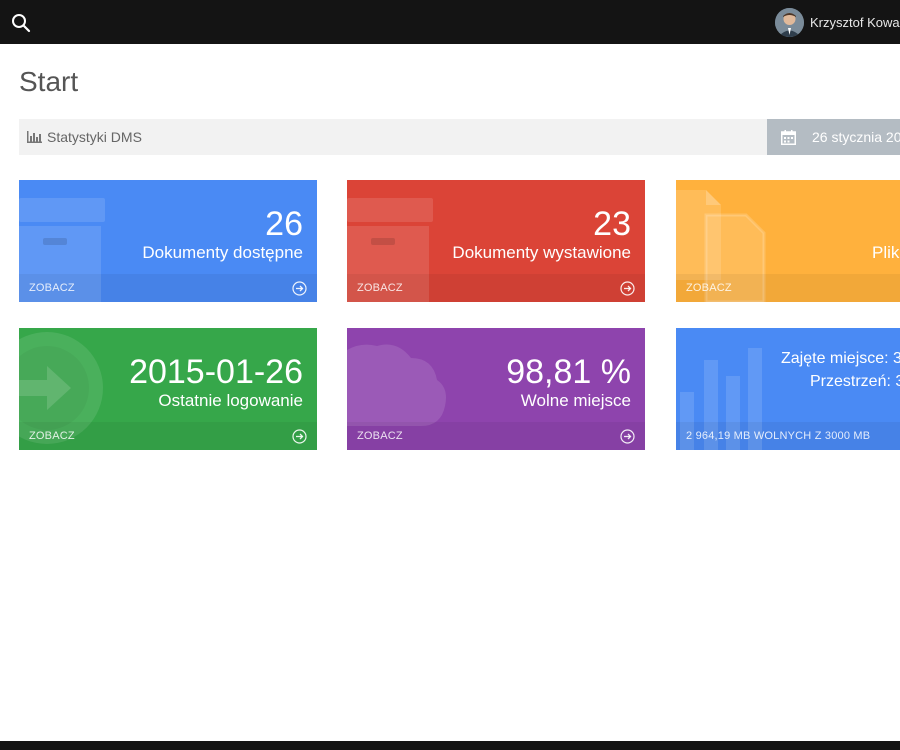  What do you see at coordinates (216, 372) in the screenshot?
I see `tile-value: 2015-01-26` at bounding box center [216, 372].